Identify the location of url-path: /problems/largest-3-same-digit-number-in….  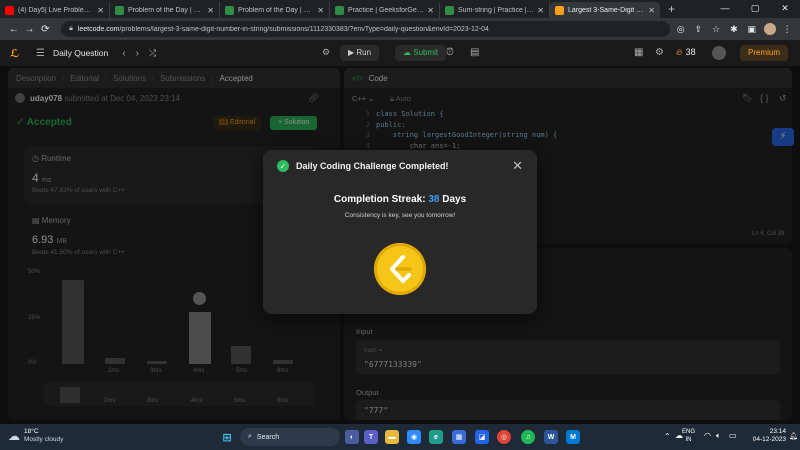
(304, 29).